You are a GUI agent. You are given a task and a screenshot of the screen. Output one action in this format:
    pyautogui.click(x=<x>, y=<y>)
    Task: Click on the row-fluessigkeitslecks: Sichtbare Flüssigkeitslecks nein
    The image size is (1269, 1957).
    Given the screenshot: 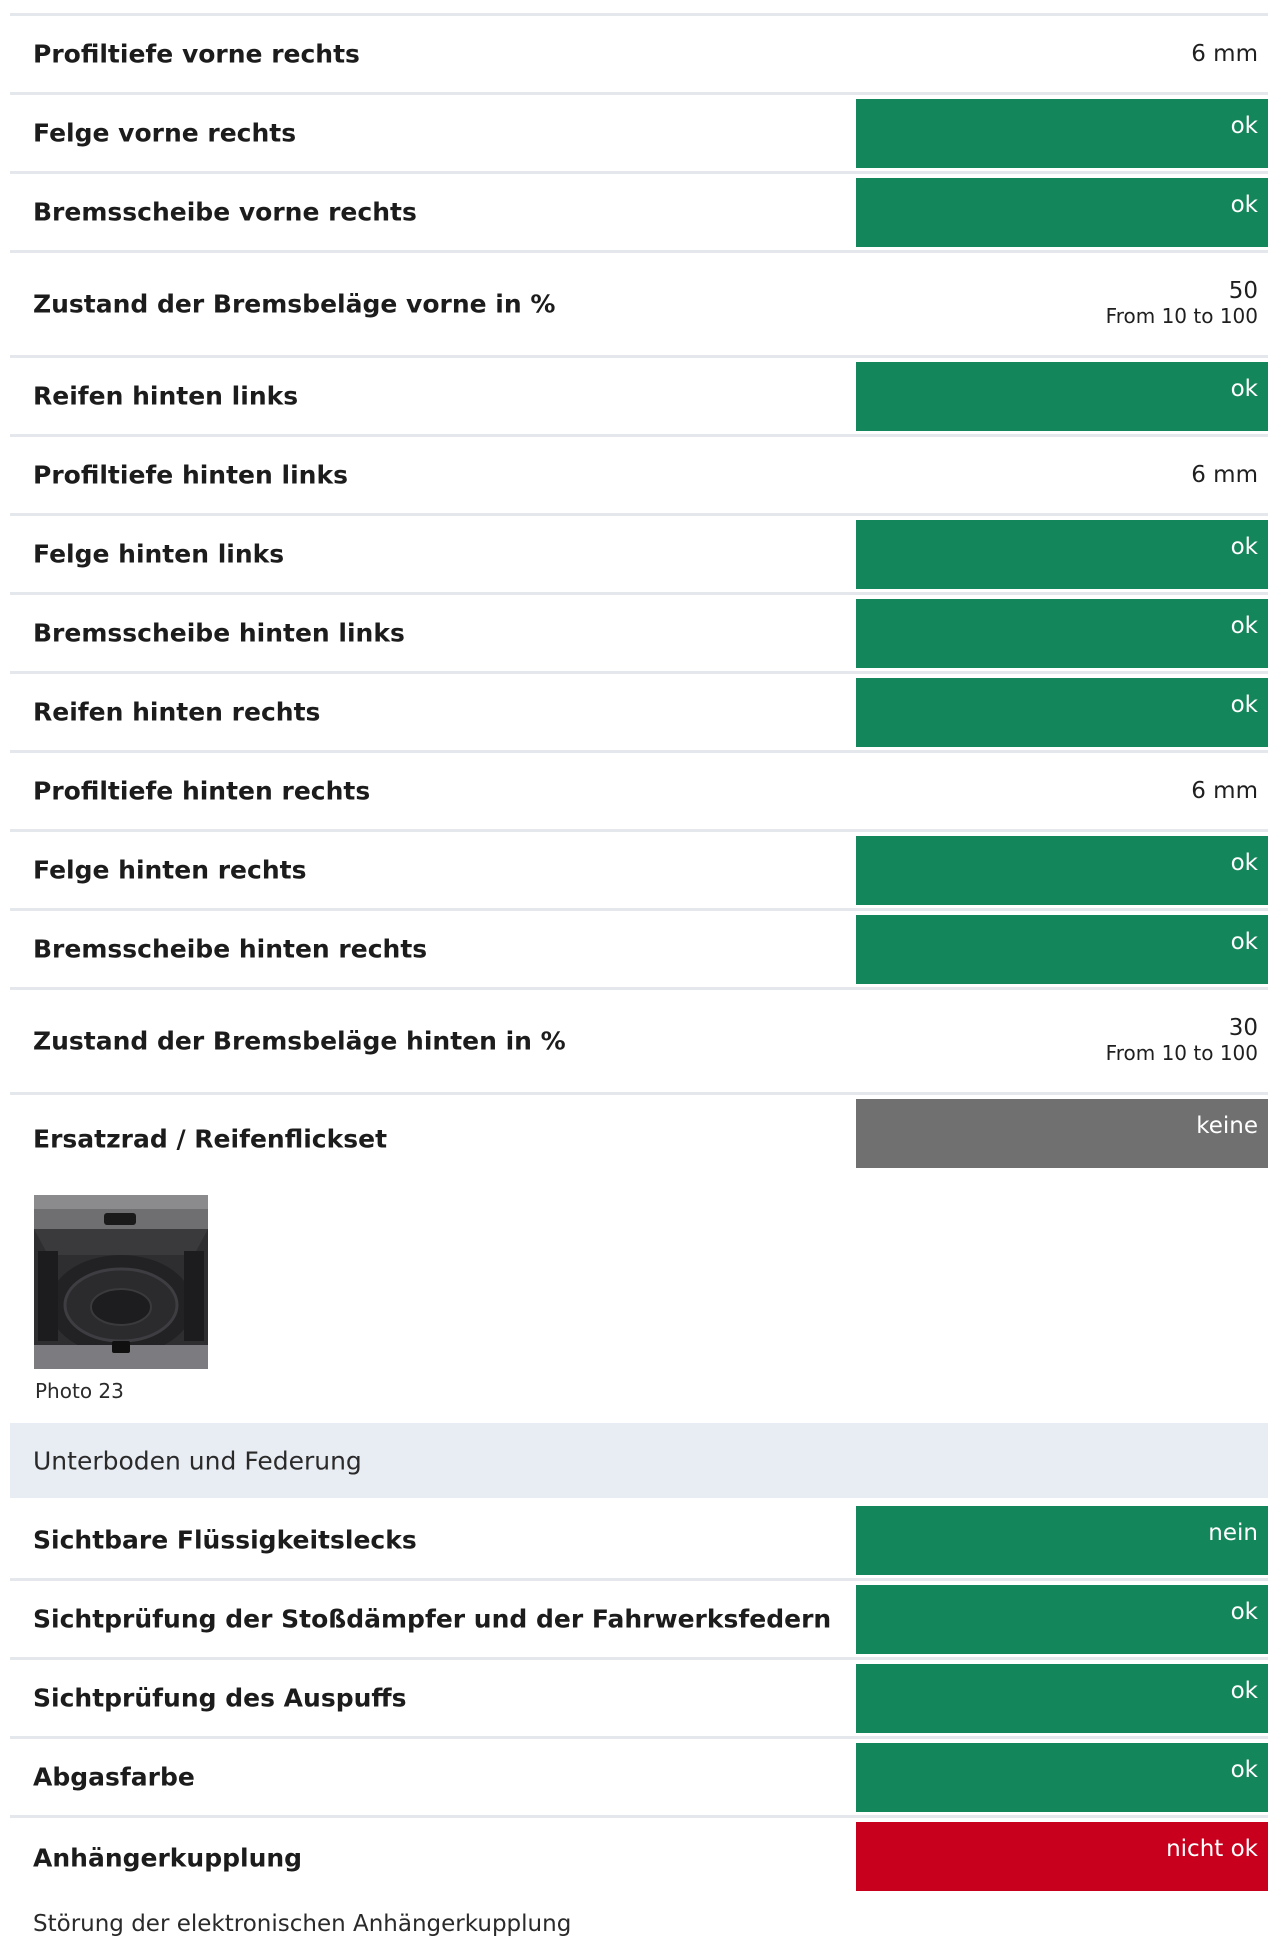 What is the action you would take?
    pyautogui.click(x=639, y=1541)
    